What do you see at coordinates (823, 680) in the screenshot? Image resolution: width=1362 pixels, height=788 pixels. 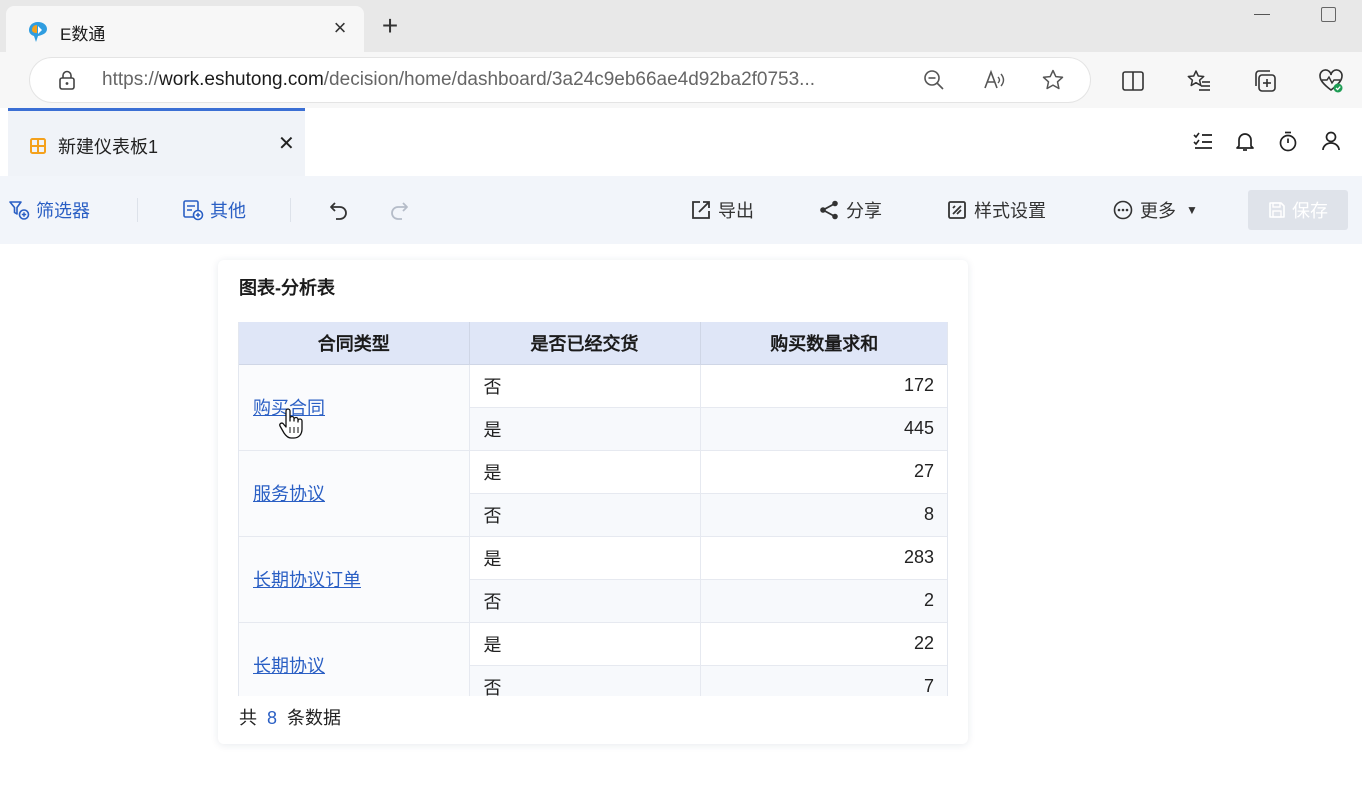 I see `quantity-sum-cell: 7` at bounding box center [823, 680].